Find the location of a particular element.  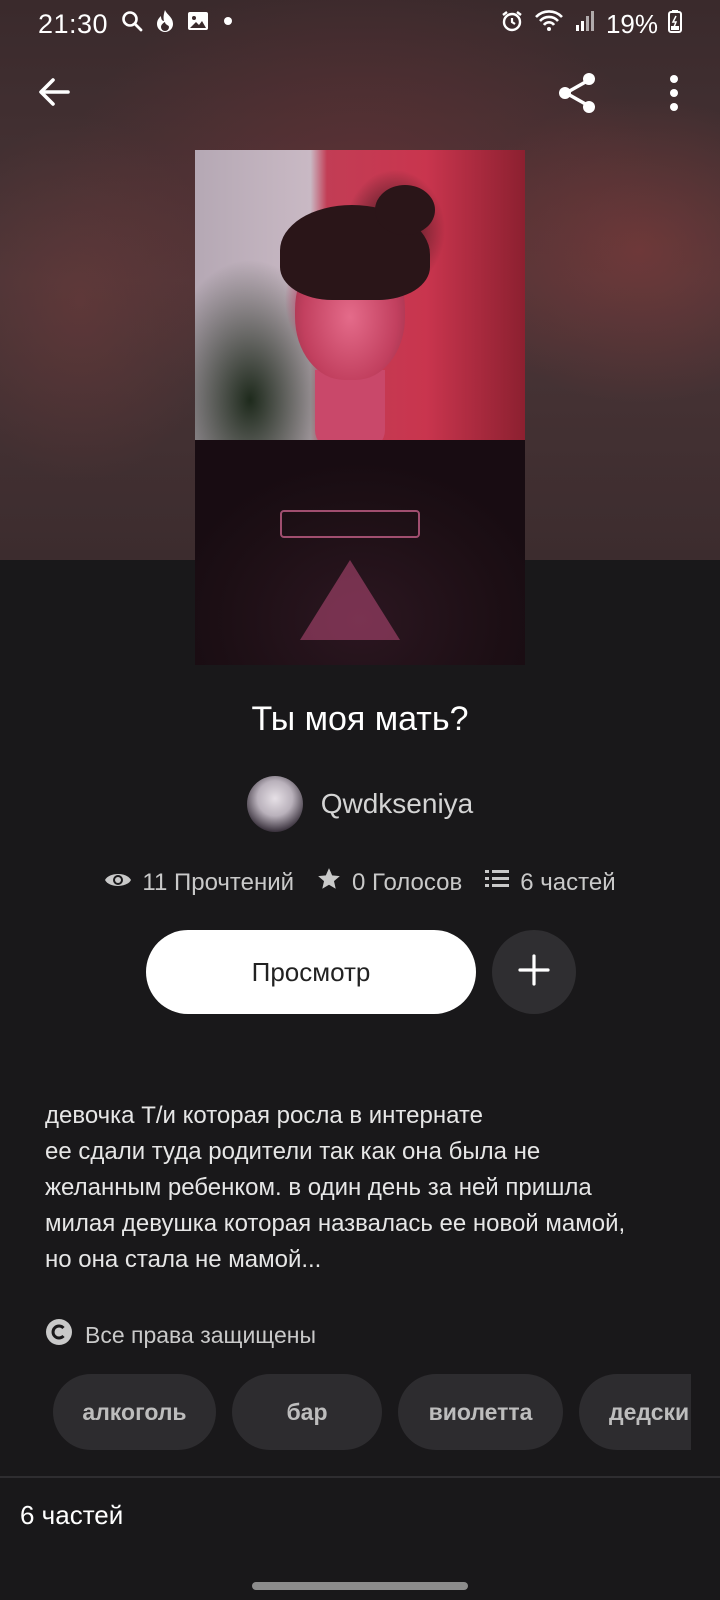

author-name: Qwdkseniya is located at coordinates (397, 804).